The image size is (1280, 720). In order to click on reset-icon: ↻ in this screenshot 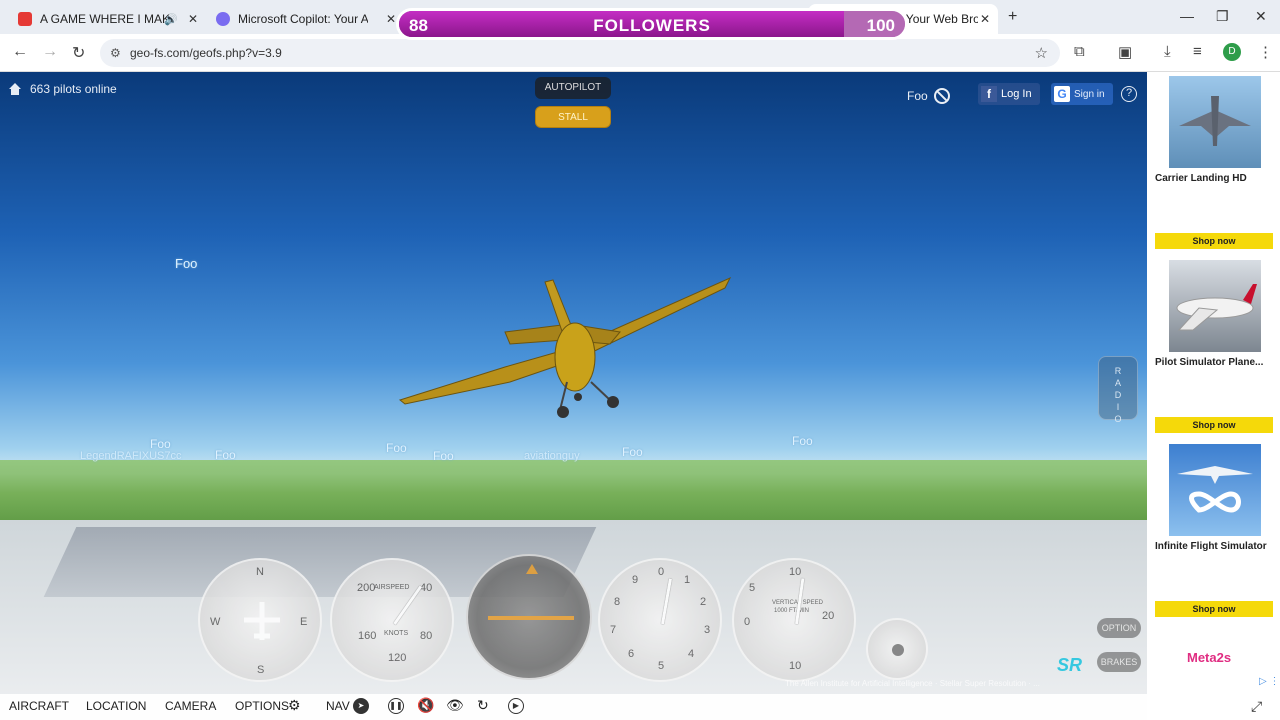, I will do `click(483, 705)`.